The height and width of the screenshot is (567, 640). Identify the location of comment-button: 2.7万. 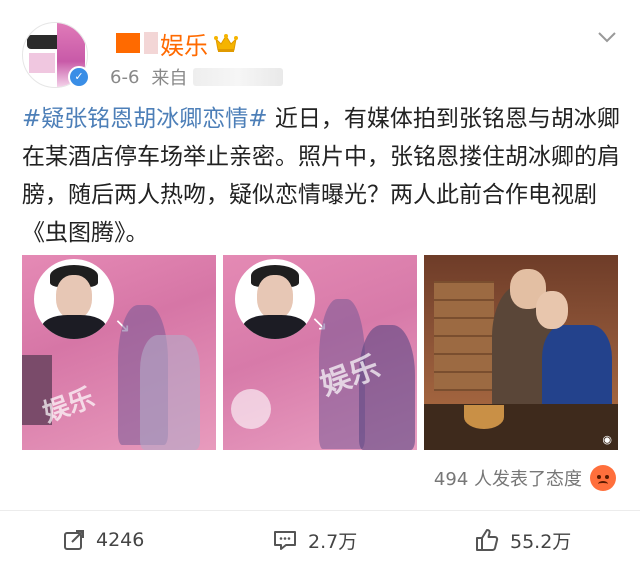
(314, 540).